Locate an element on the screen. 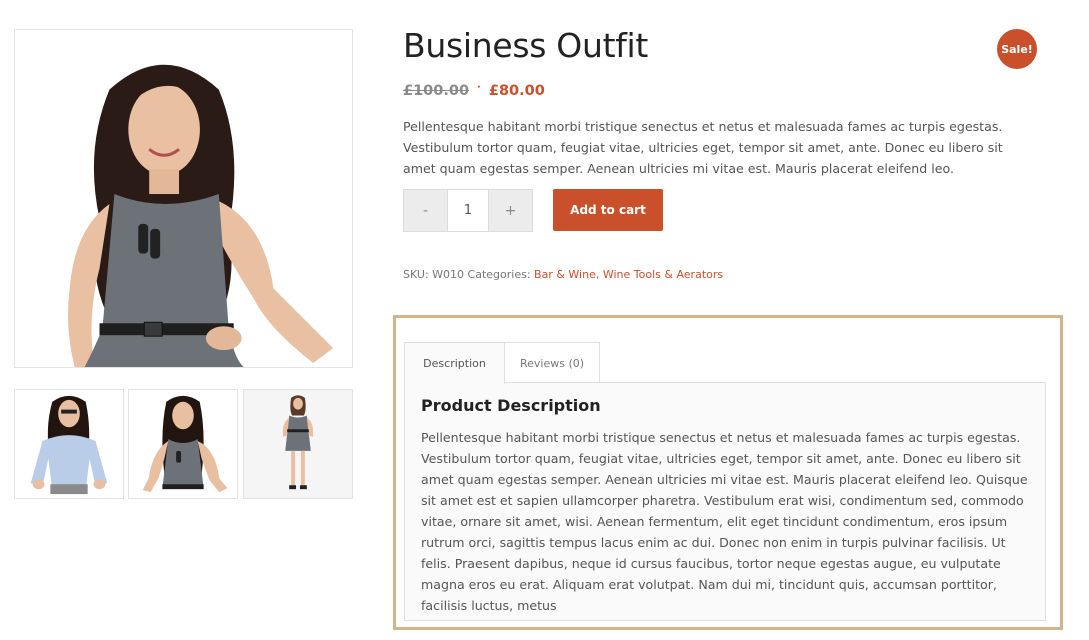  add-to-cart-button: Add to cart is located at coordinates (608, 210).